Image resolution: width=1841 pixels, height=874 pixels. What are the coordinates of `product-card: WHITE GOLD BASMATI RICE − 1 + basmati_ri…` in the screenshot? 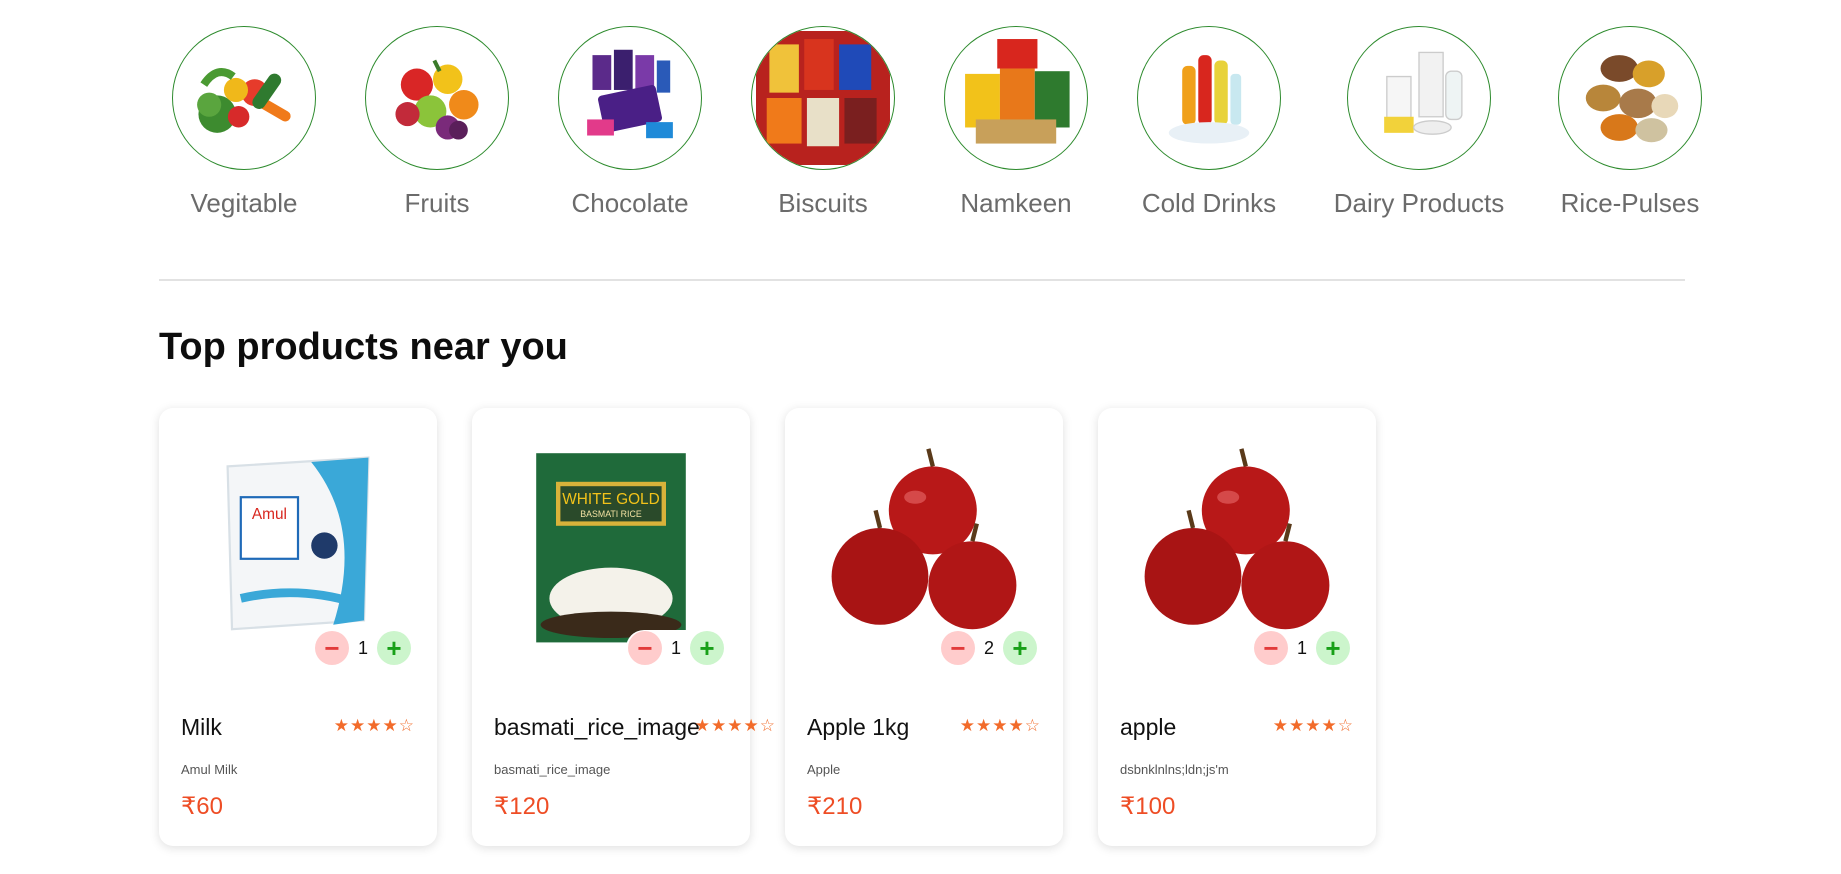 It's located at (623, 627).